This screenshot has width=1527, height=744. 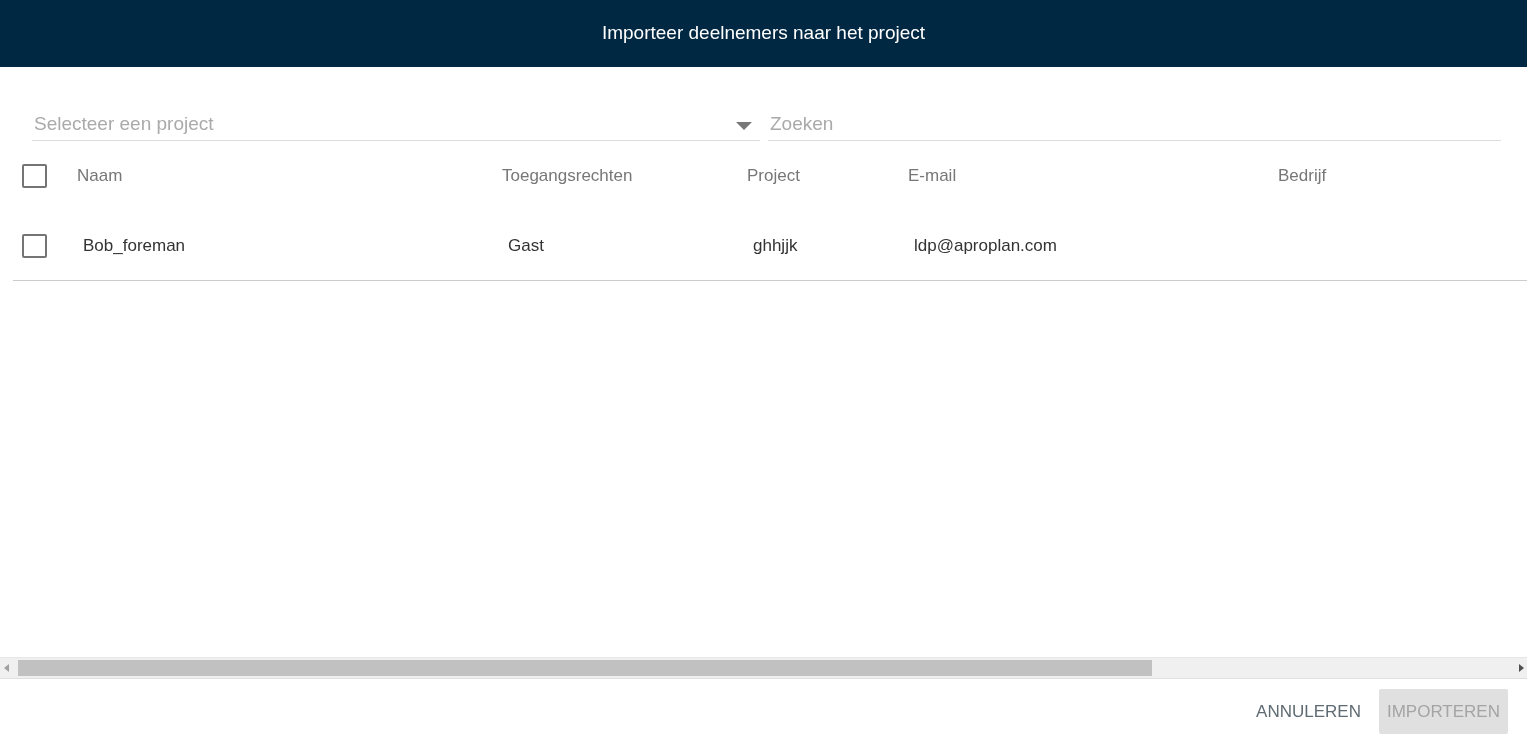 What do you see at coordinates (763, 667) in the screenshot?
I see `horizontal-scrollbar` at bounding box center [763, 667].